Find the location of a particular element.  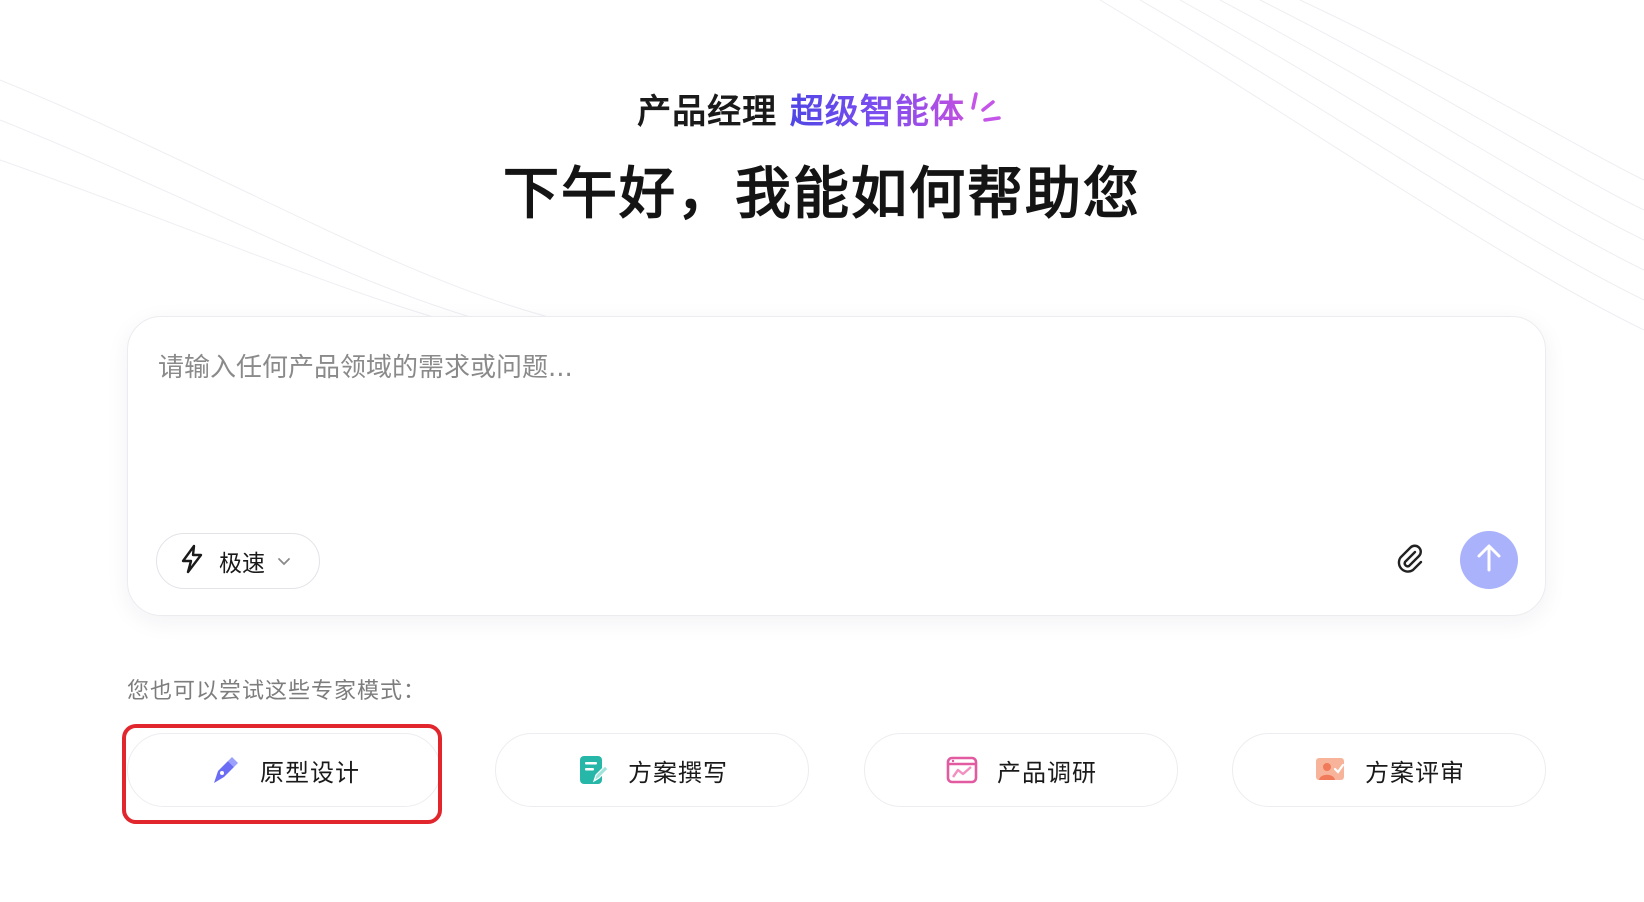

expert-mode-research: 产品调研 is located at coordinates (1021, 770).